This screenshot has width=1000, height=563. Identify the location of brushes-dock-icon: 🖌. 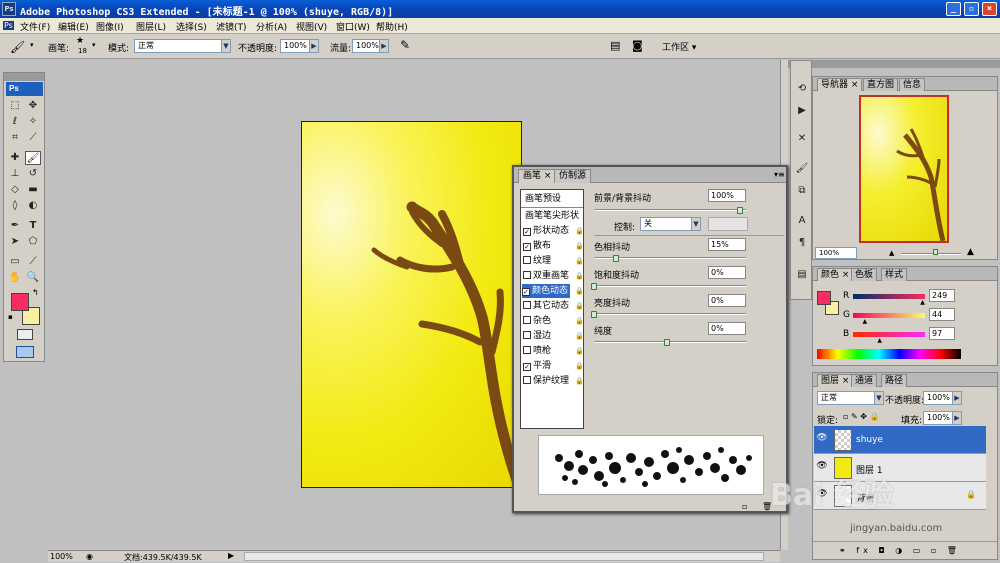
(802, 169).